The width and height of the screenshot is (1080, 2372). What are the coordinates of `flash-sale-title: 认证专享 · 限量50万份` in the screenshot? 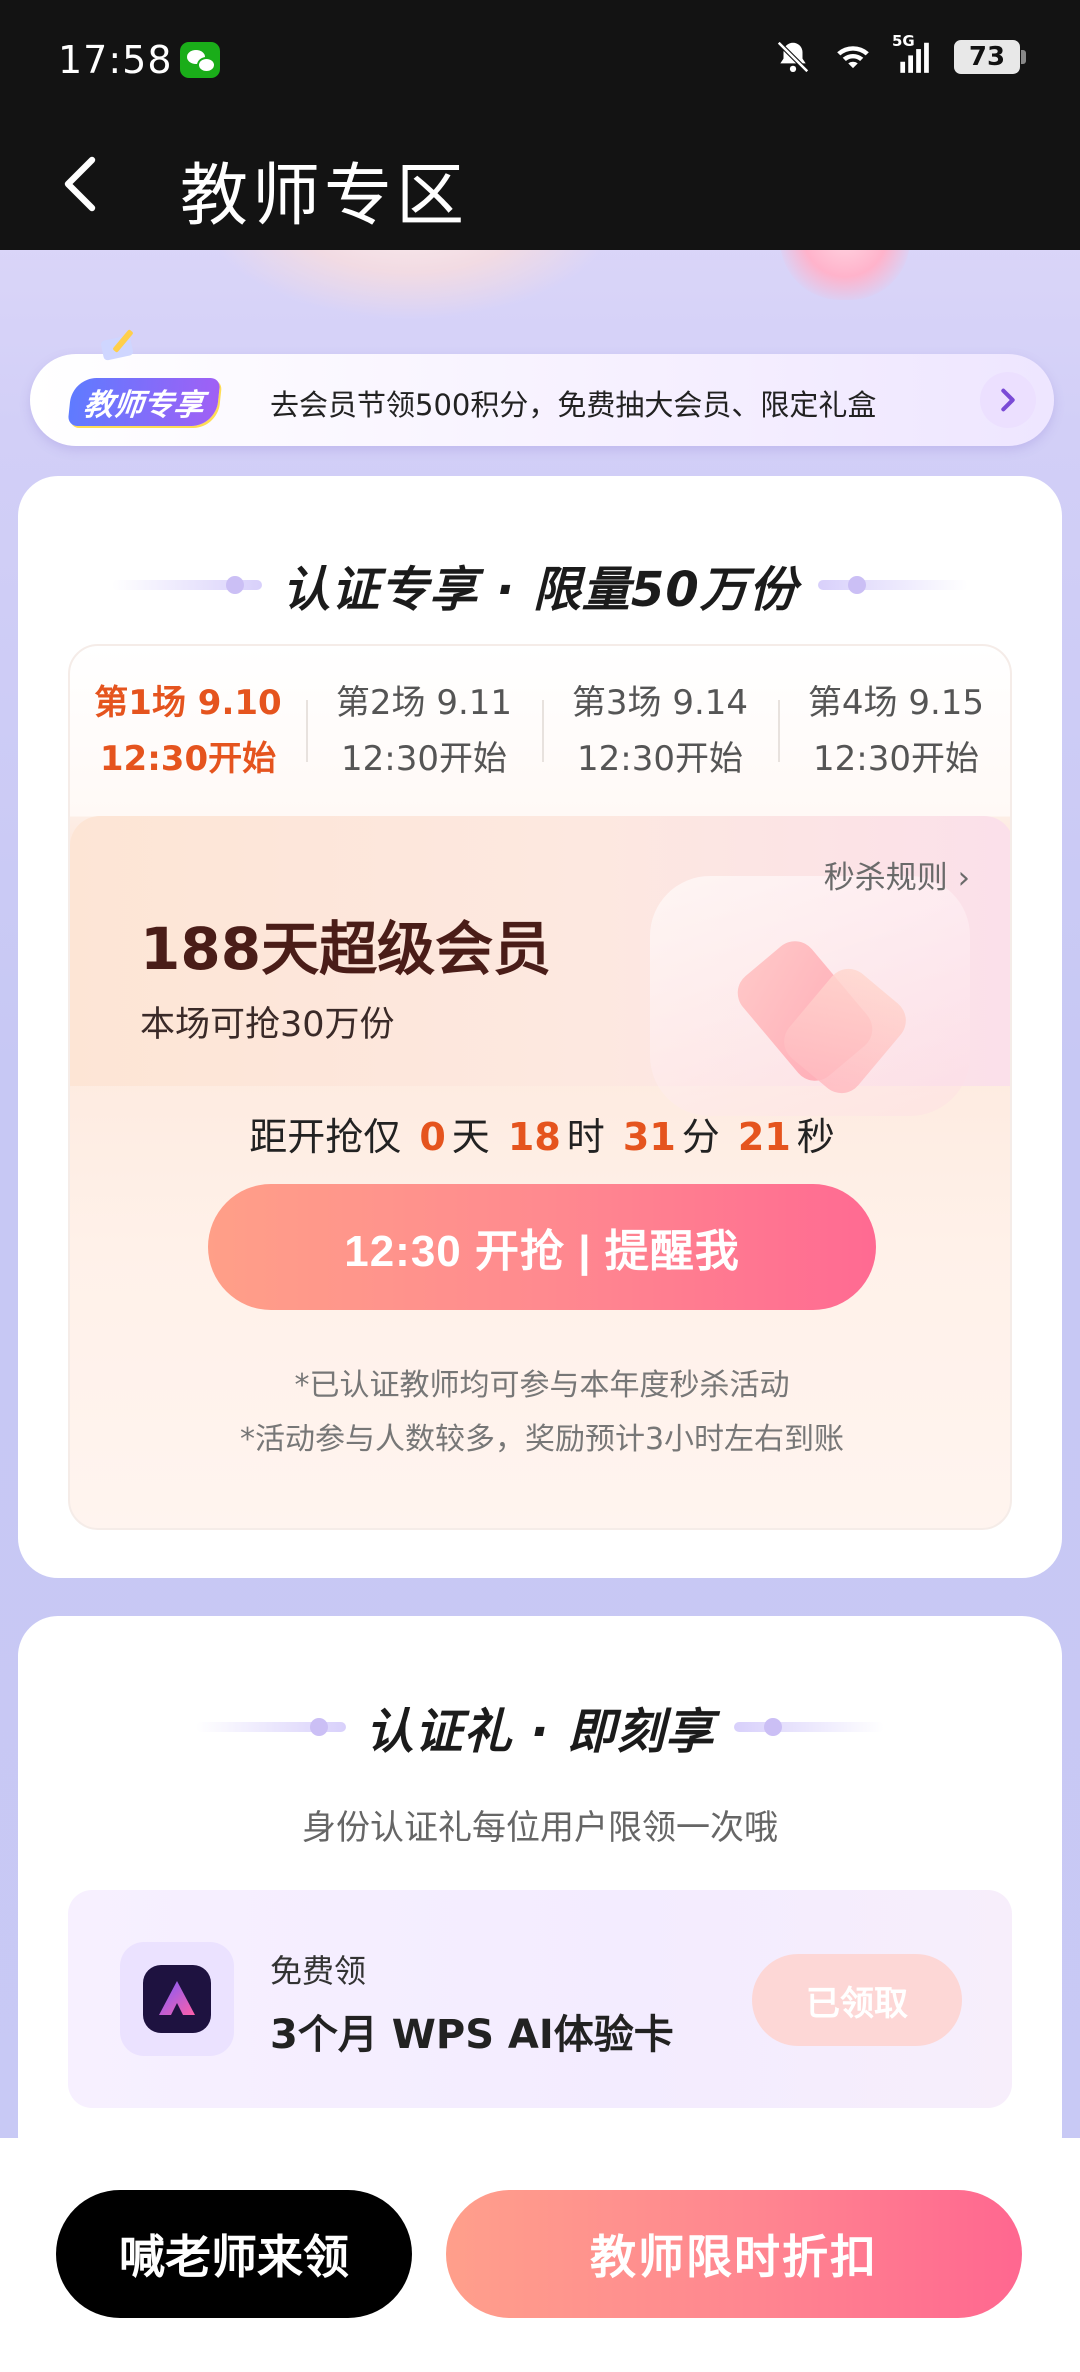 It's located at (540, 590).